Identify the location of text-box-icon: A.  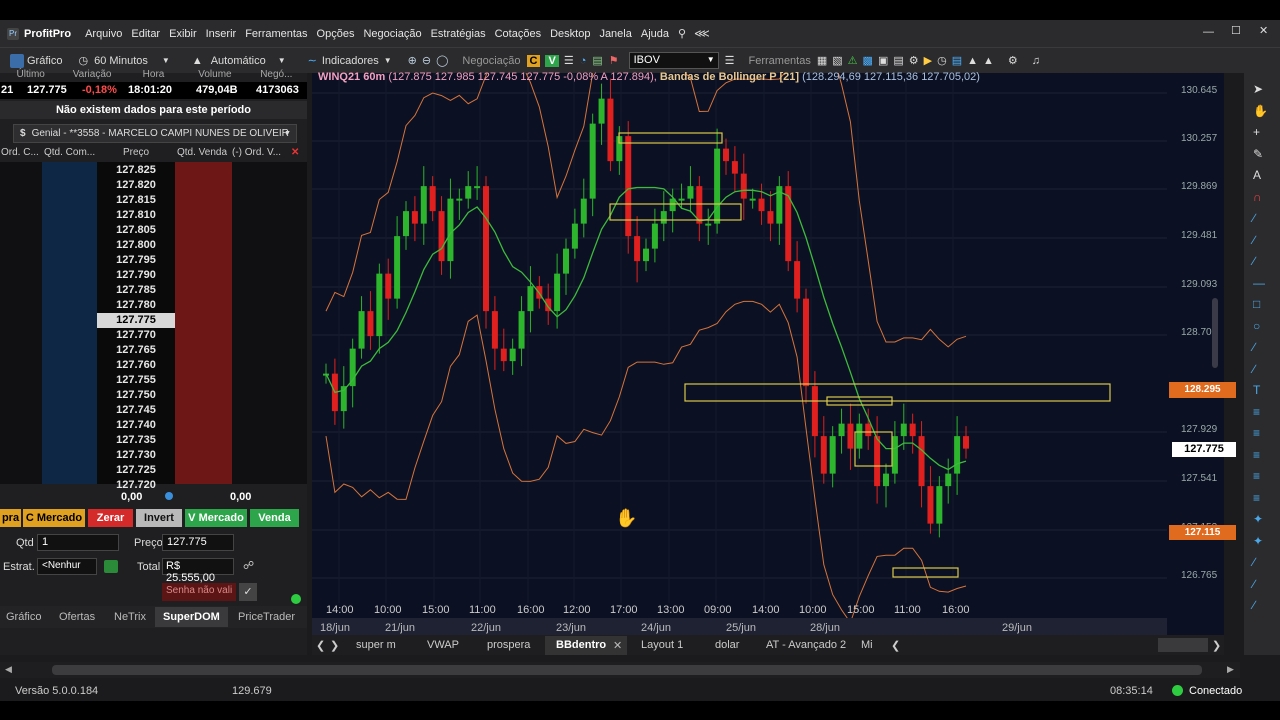
(1257, 175).